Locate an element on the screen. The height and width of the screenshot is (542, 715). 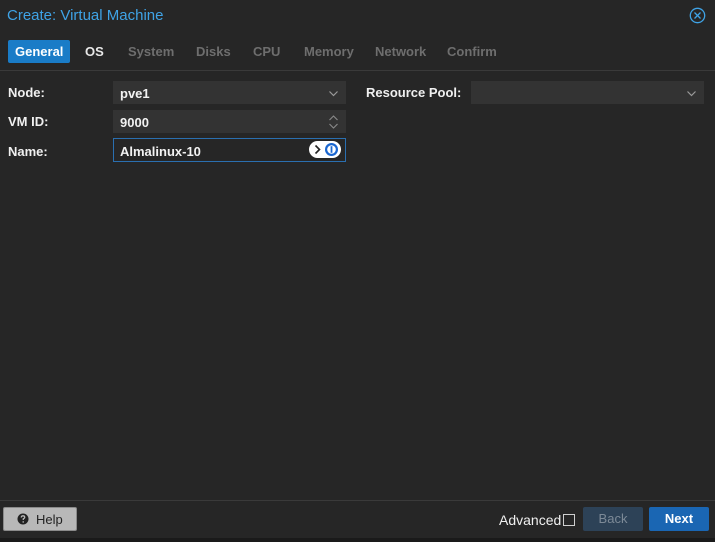
advanced-checkbox is located at coordinates (569, 520).